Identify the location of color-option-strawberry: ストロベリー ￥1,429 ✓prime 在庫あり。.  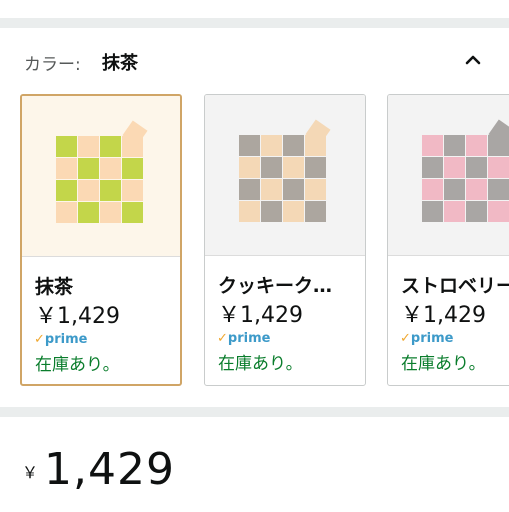
(448, 240).